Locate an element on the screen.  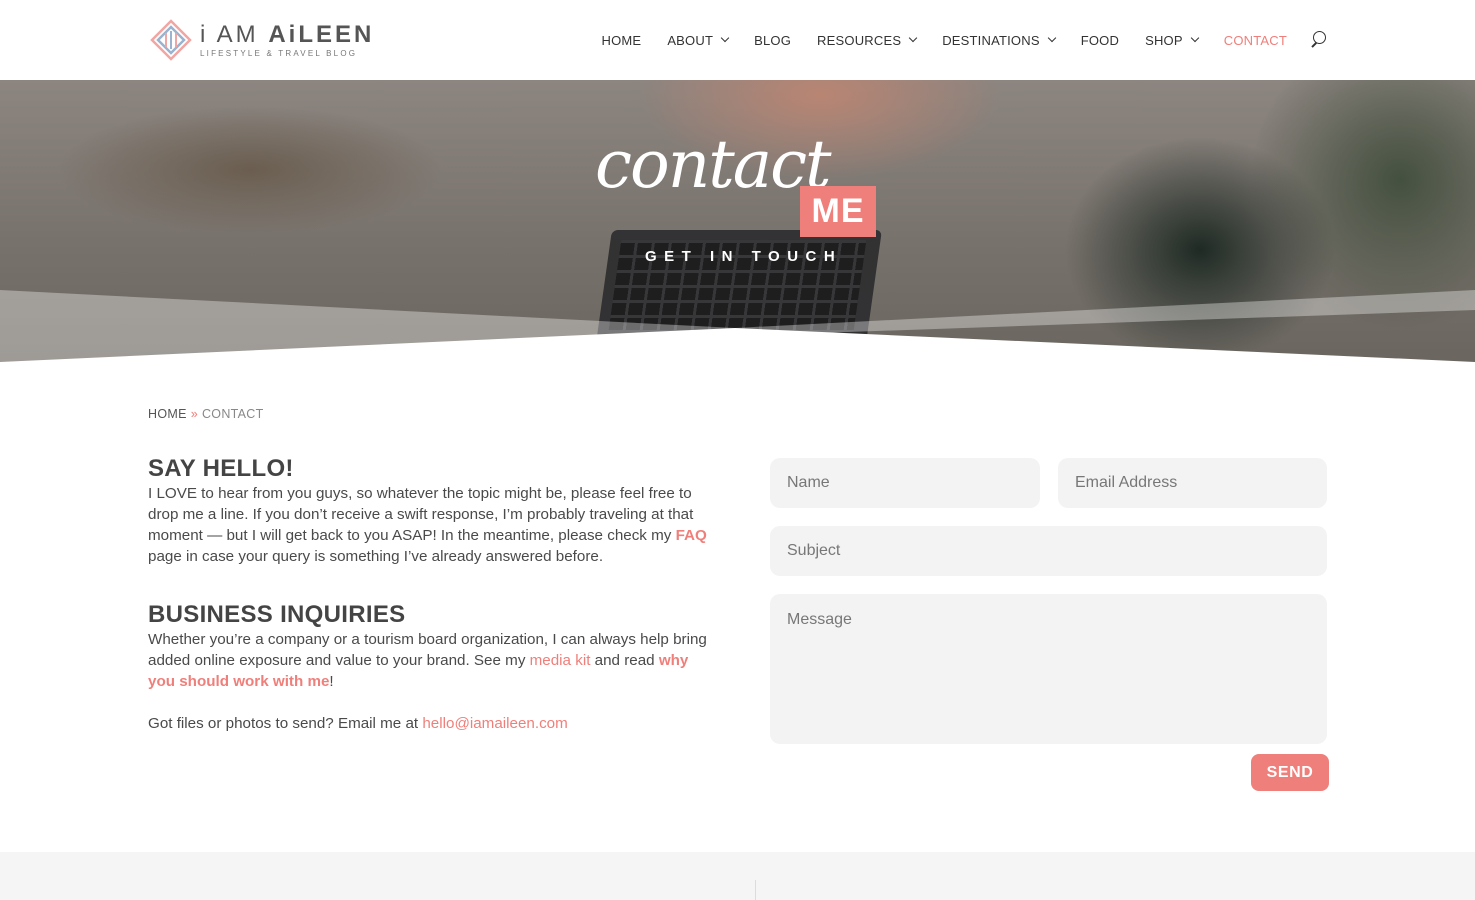
logo-tagline: LIFESTYLE & TRAVEL BLOG is located at coordinates (279, 53).